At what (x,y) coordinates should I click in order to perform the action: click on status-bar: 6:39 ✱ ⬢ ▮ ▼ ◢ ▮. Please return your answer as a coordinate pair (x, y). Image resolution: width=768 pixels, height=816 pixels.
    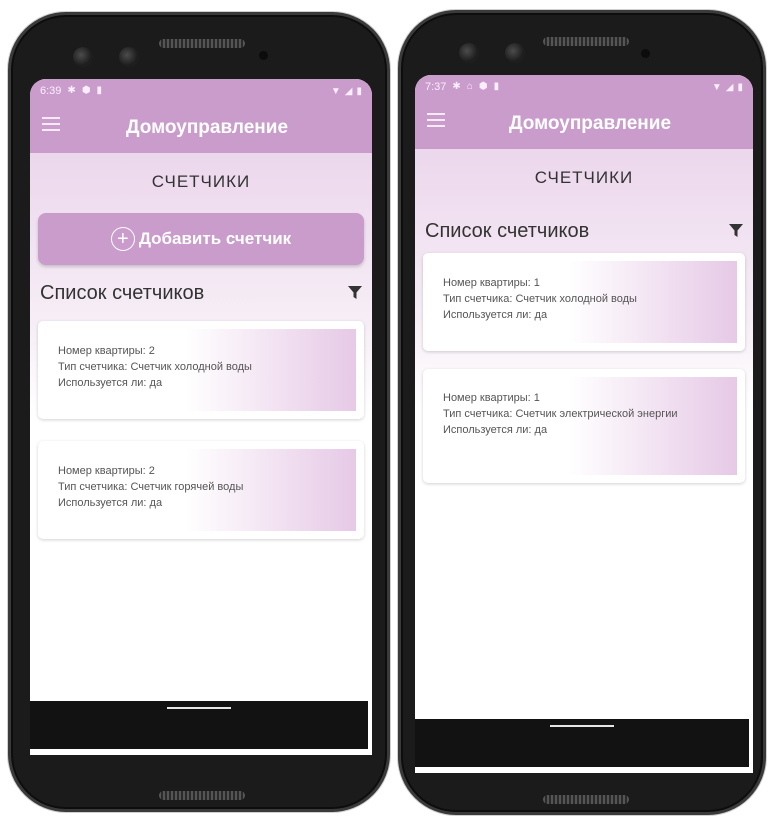
    Looking at the image, I should click on (201, 91).